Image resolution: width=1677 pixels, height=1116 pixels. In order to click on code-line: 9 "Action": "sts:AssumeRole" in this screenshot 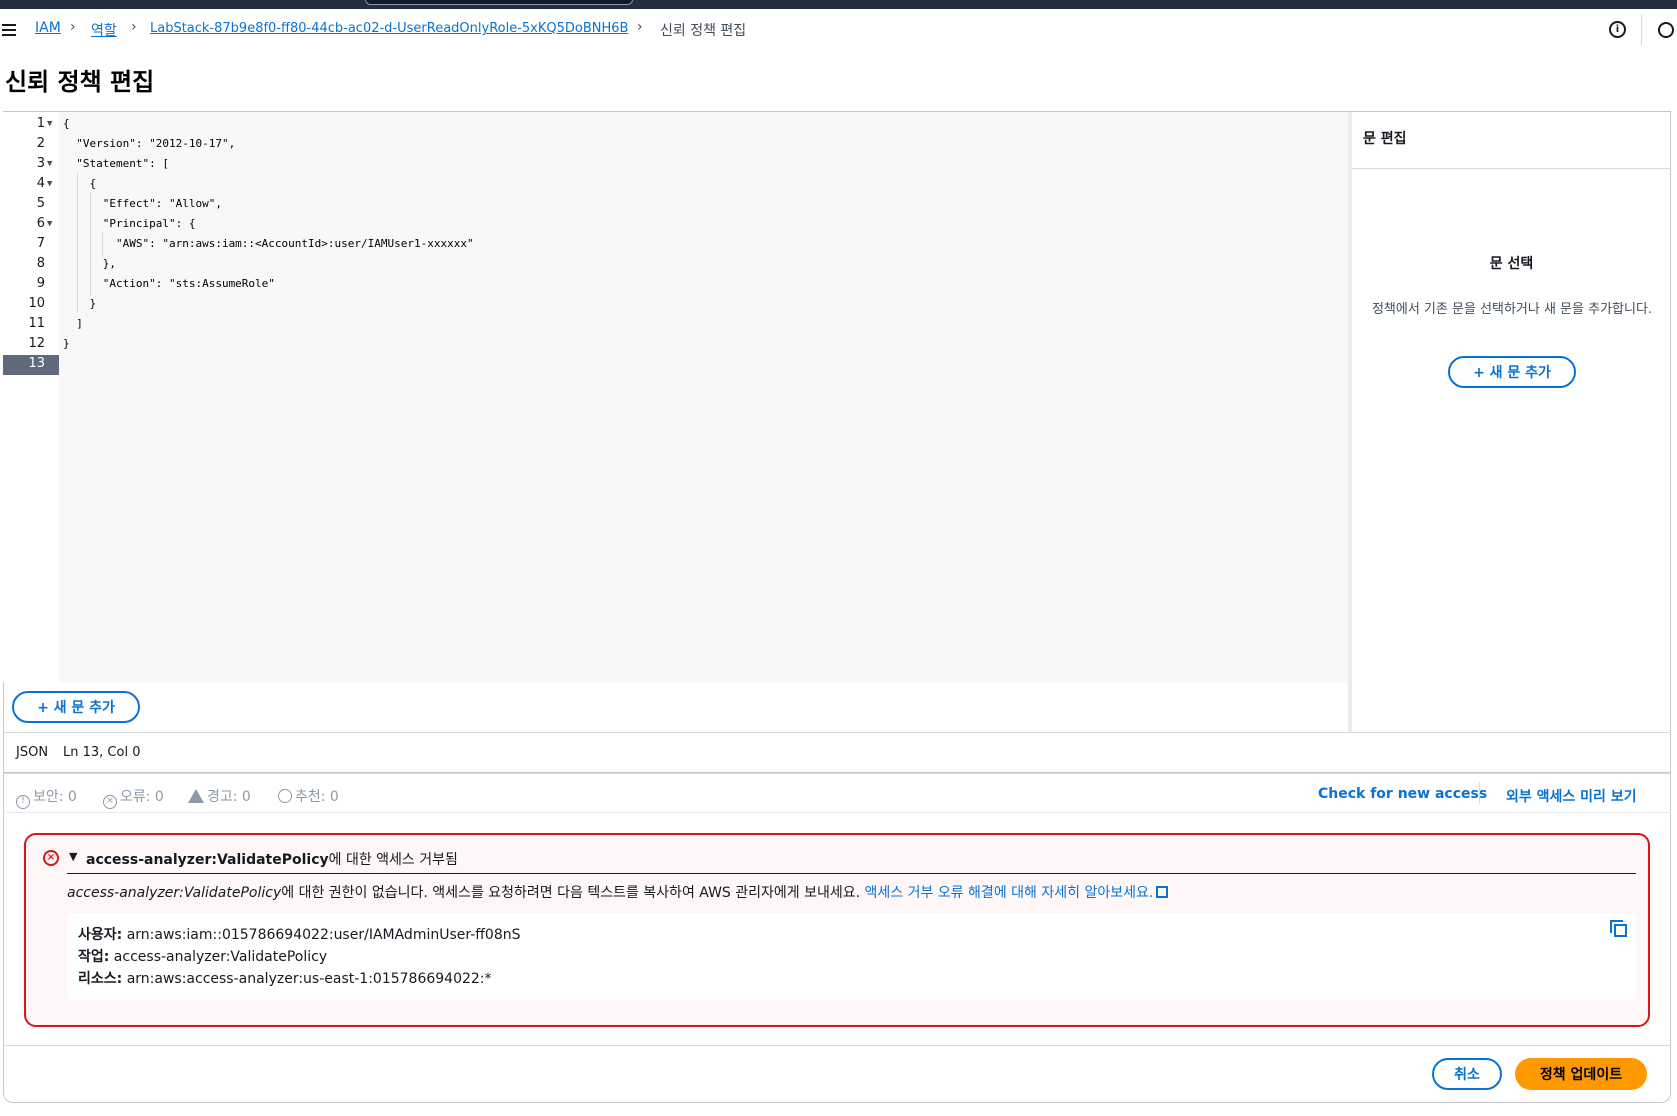, I will do `click(675, 284)`.